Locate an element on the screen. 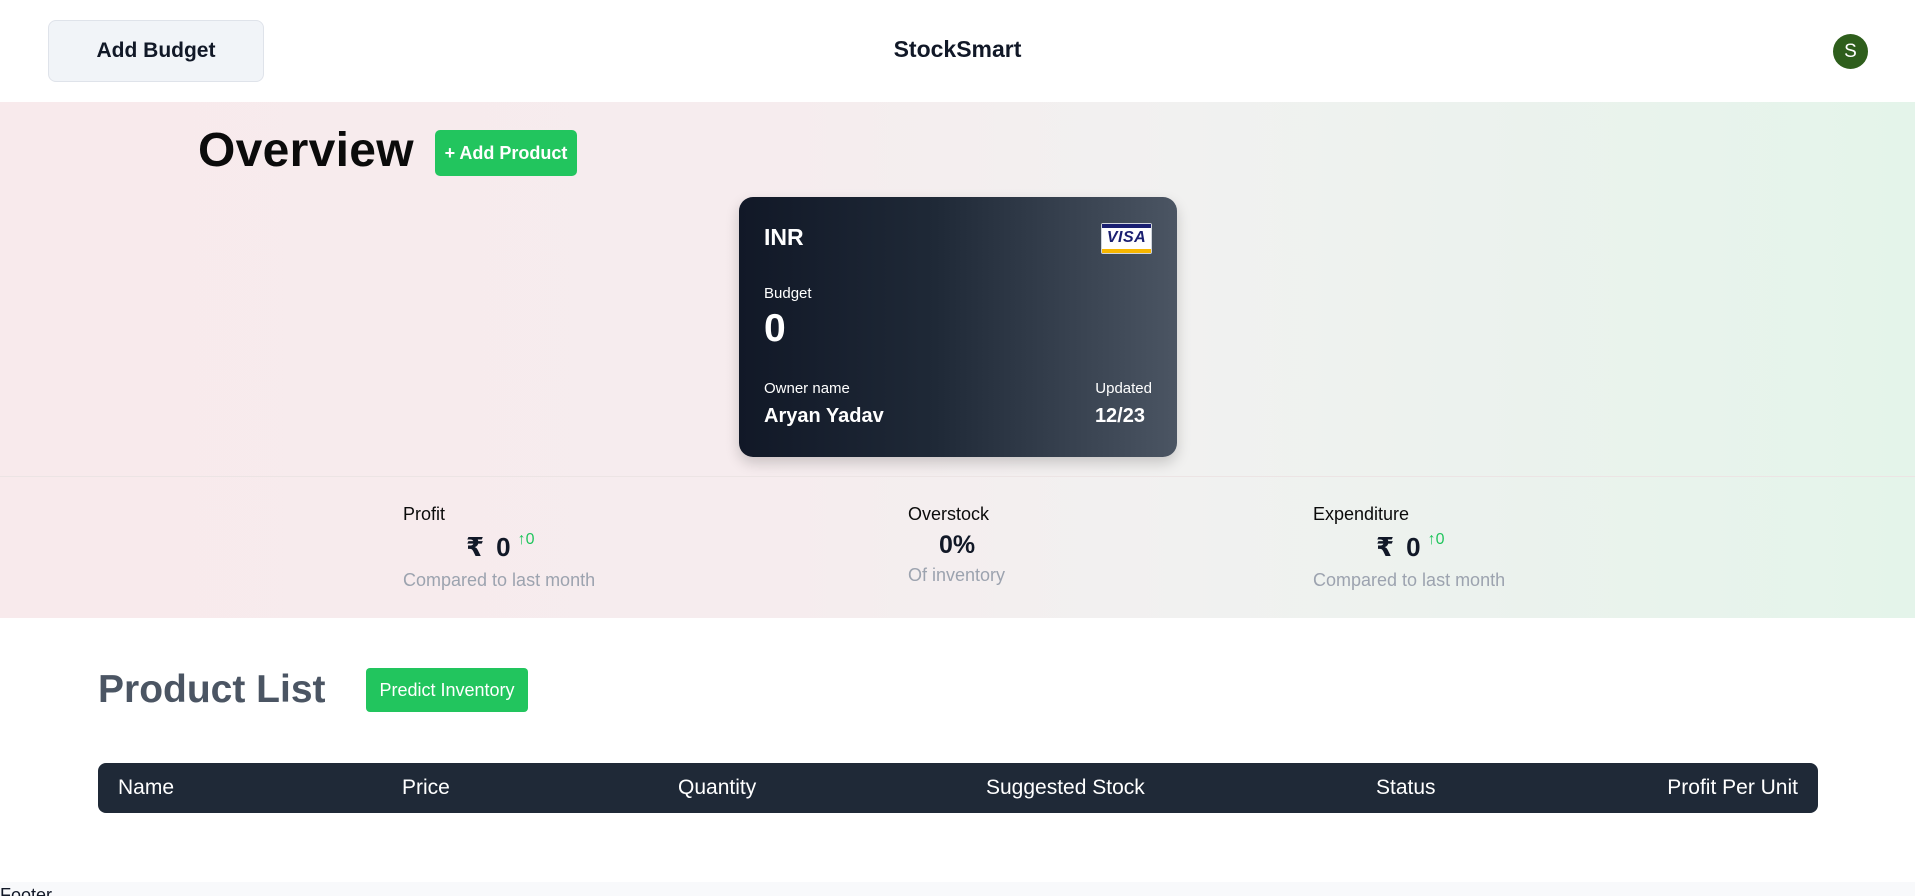 This screenshot has width=1915, height=896. profit-sub: Compared to last month is located at coordinates (499, 580).